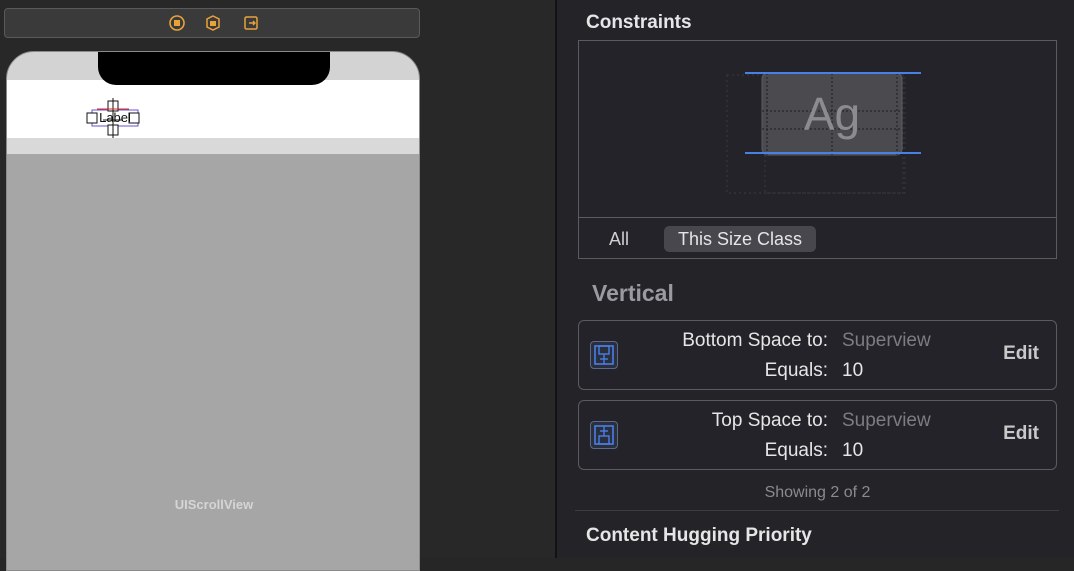 The image size is (1074, 571). What do you see at coordinates (817, 492) in the screenshot?
I see `constraints-count: Showing 2 of 2` at bounding box center [817, 492].